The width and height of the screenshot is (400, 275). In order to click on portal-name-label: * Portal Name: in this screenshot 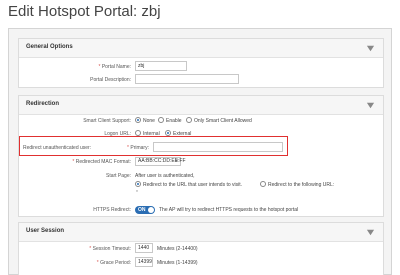, I will do `click(114, 67)`.